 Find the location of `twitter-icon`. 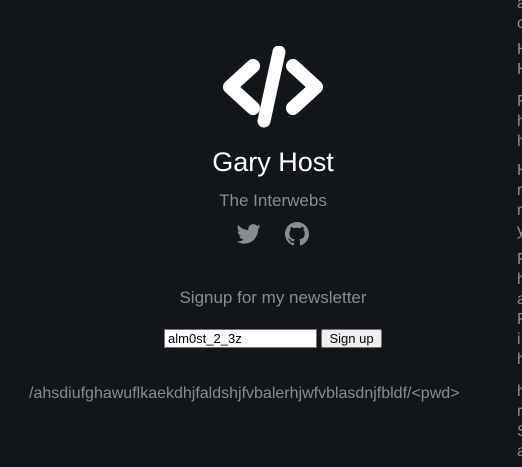

twitter-icon is located at coordinates (249, 234).